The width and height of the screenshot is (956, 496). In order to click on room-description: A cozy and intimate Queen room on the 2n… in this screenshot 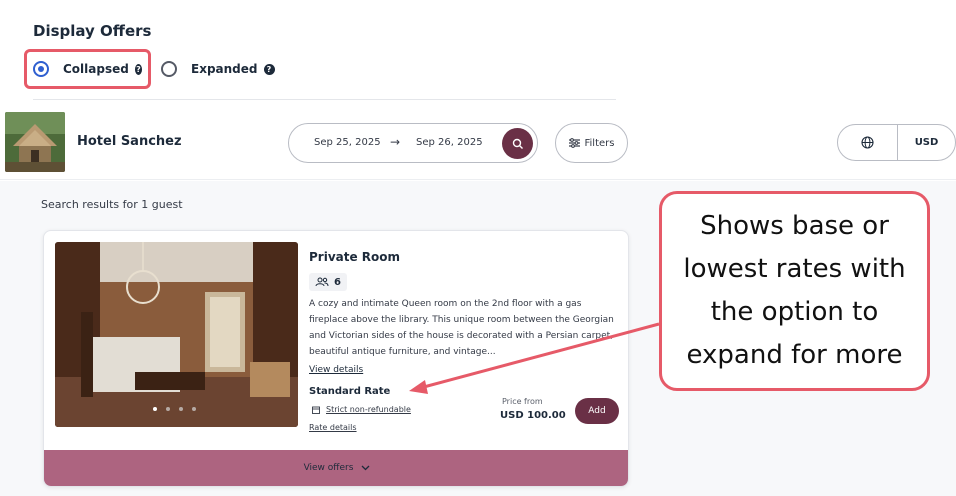, I will do `click(461, 328)`.